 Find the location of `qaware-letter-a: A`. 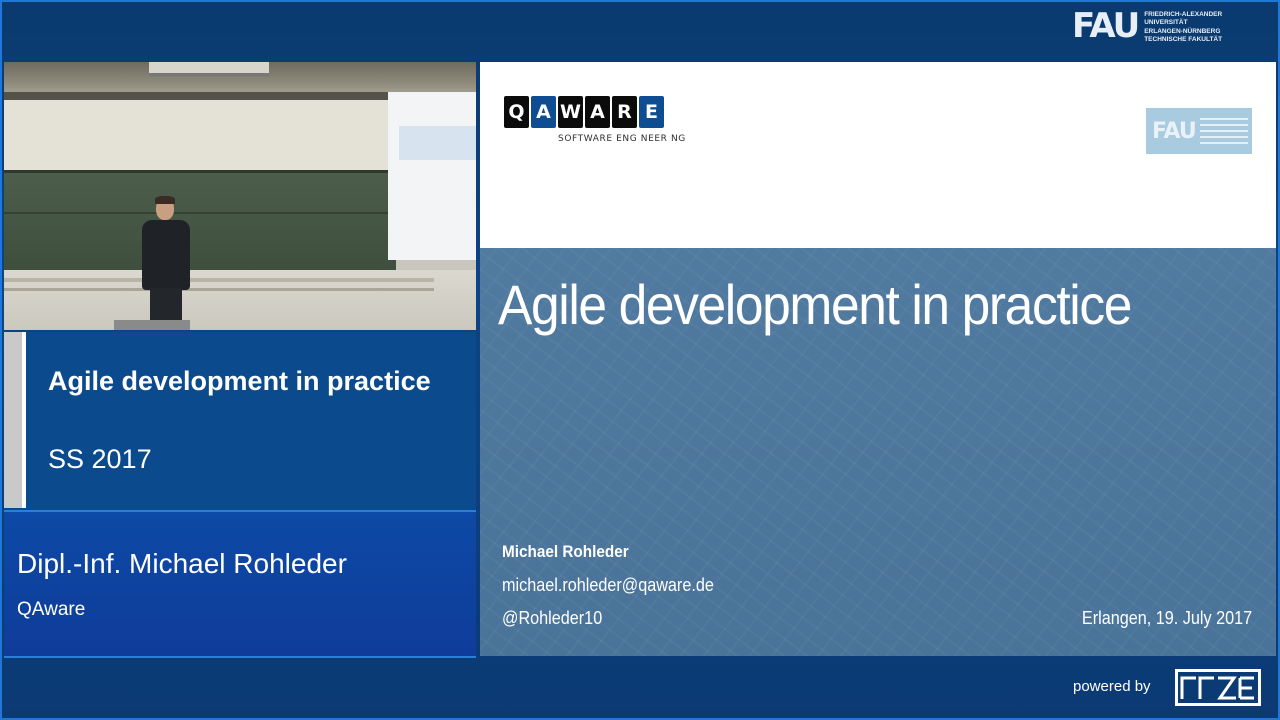

qaware-letter-a: A is located at coordinates (543, 112).